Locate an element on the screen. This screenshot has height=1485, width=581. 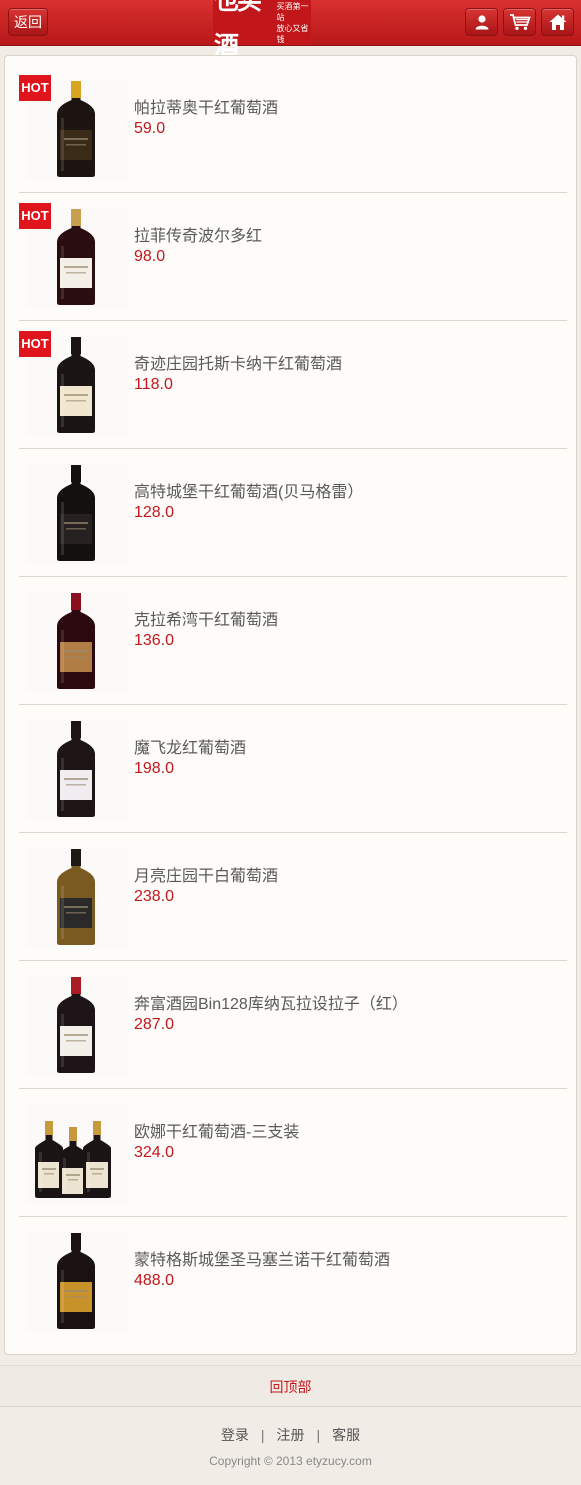
logo-slogan-line1: 买酒第一站 is located at coordinates (292, 11).